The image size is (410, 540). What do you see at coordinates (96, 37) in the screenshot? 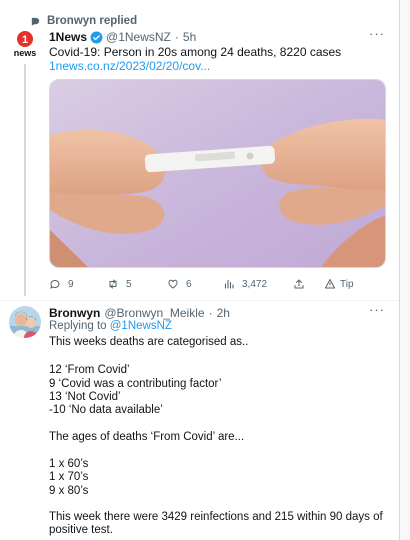
I see `verified-badge-icon` at bounding box center [96, 37].